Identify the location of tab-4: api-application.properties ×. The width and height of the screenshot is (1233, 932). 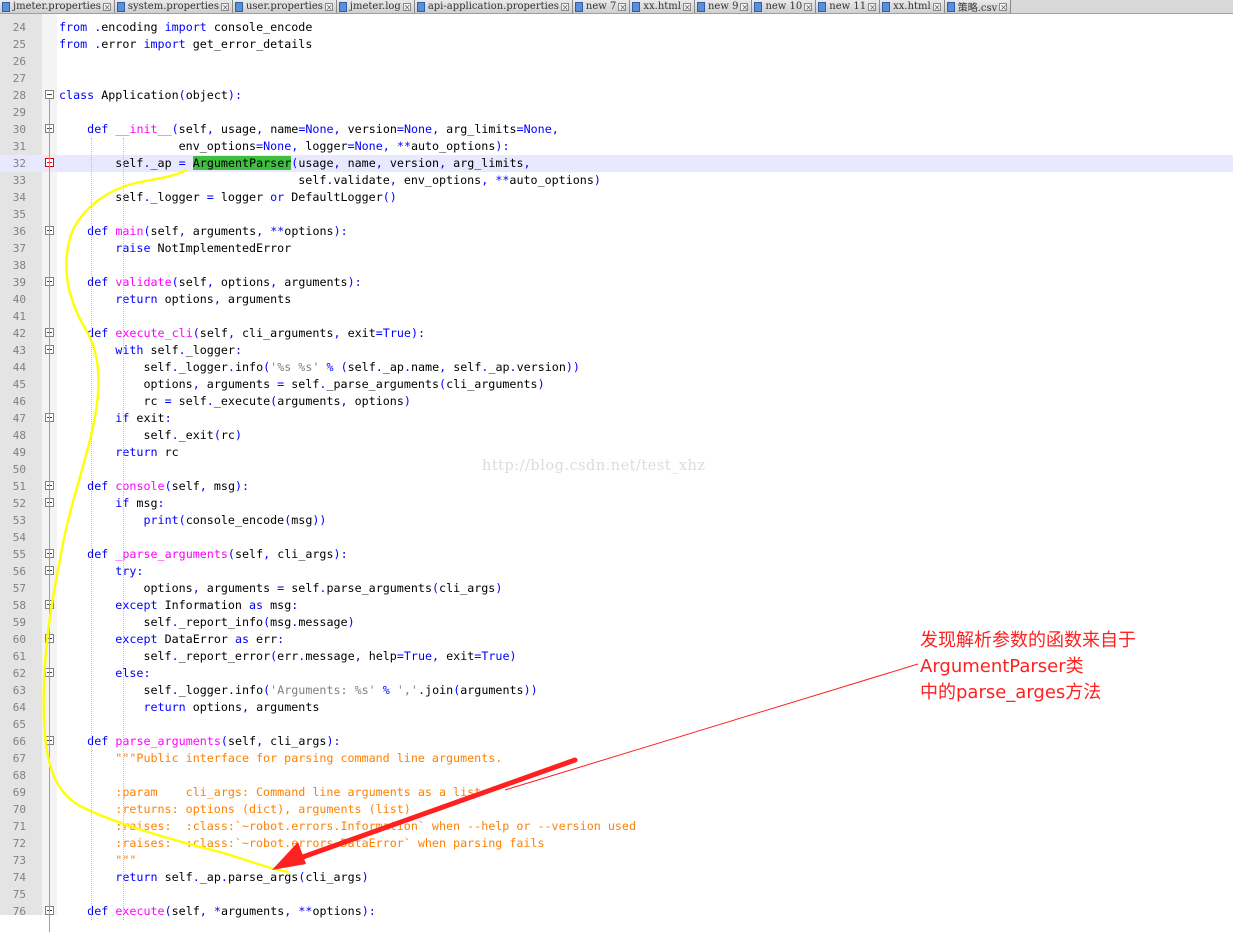
(493, 6).